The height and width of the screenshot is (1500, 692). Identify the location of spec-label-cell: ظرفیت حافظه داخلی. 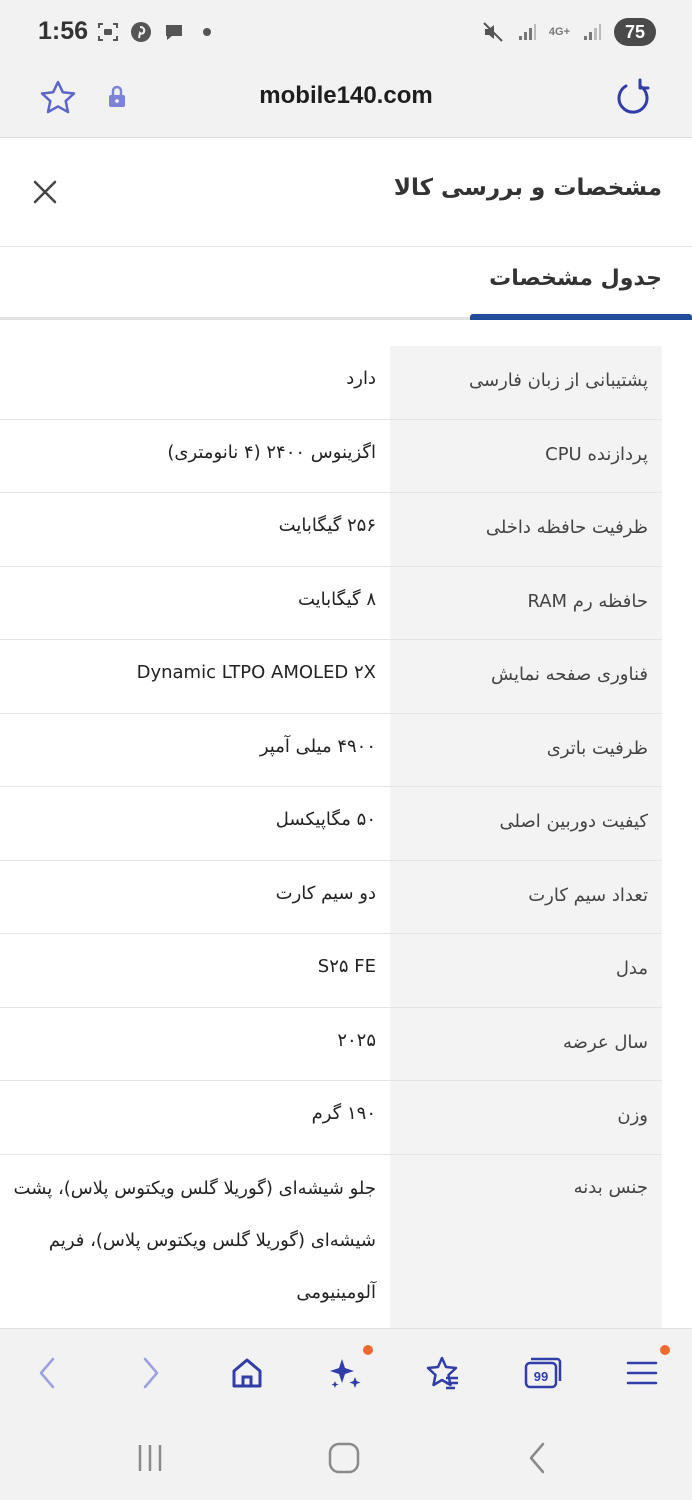
(526, 529).